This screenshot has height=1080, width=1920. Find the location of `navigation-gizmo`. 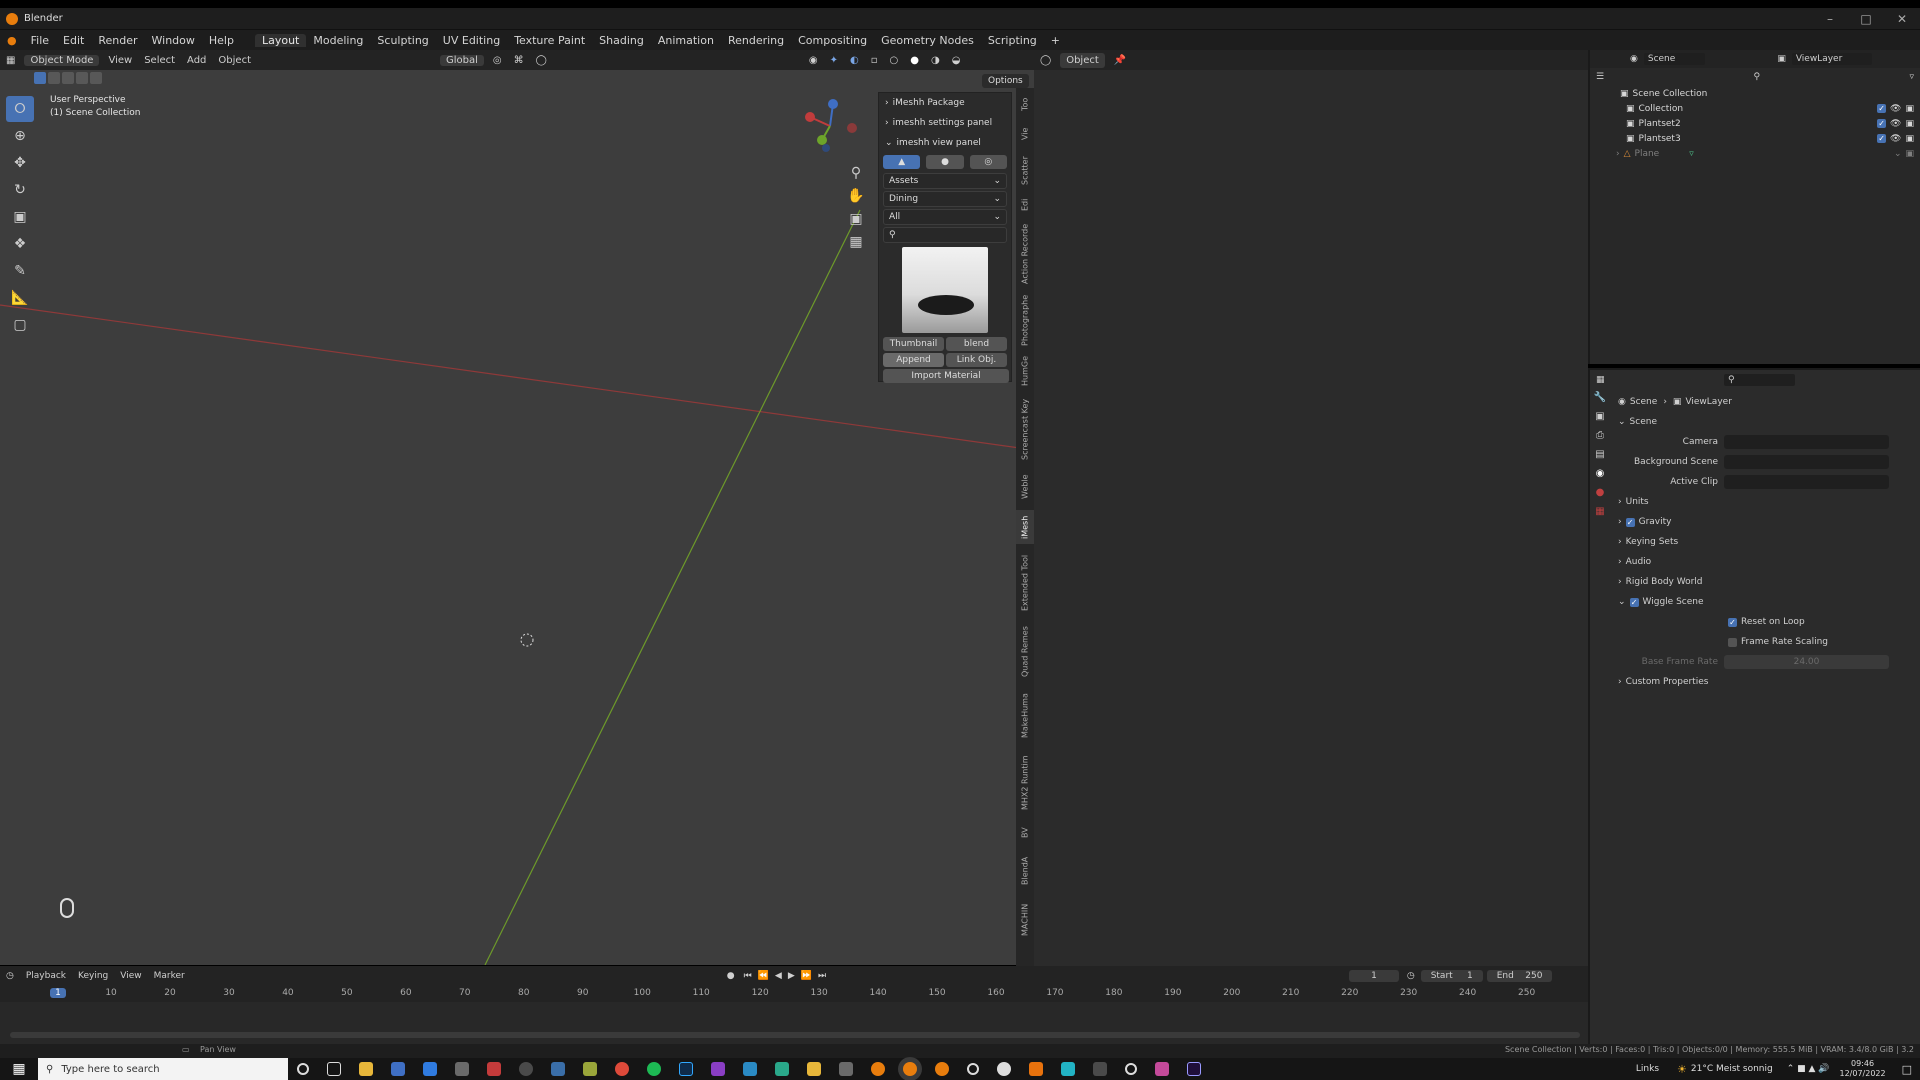

navigation-gizmo is located at coordinates (830, 126).